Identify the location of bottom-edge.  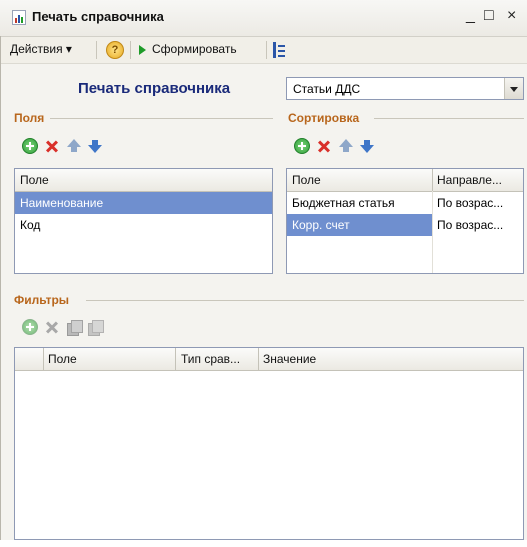
(263, 543).